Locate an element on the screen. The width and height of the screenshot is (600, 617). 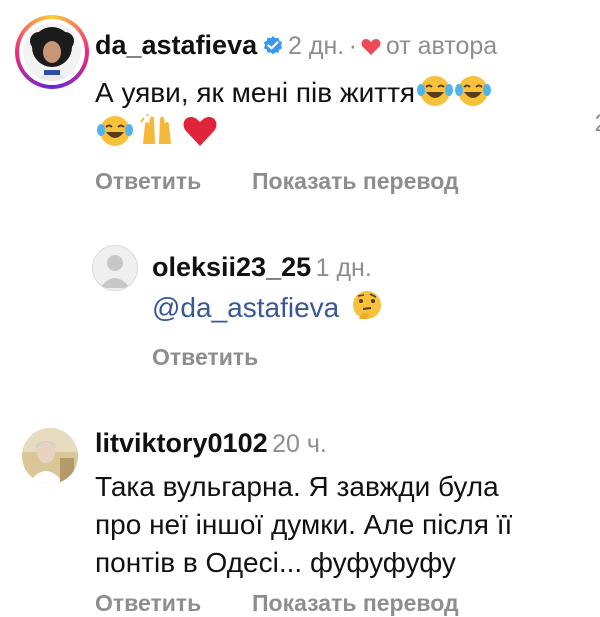
comment-time: 1 дн. is located at coordinates (343, 268).